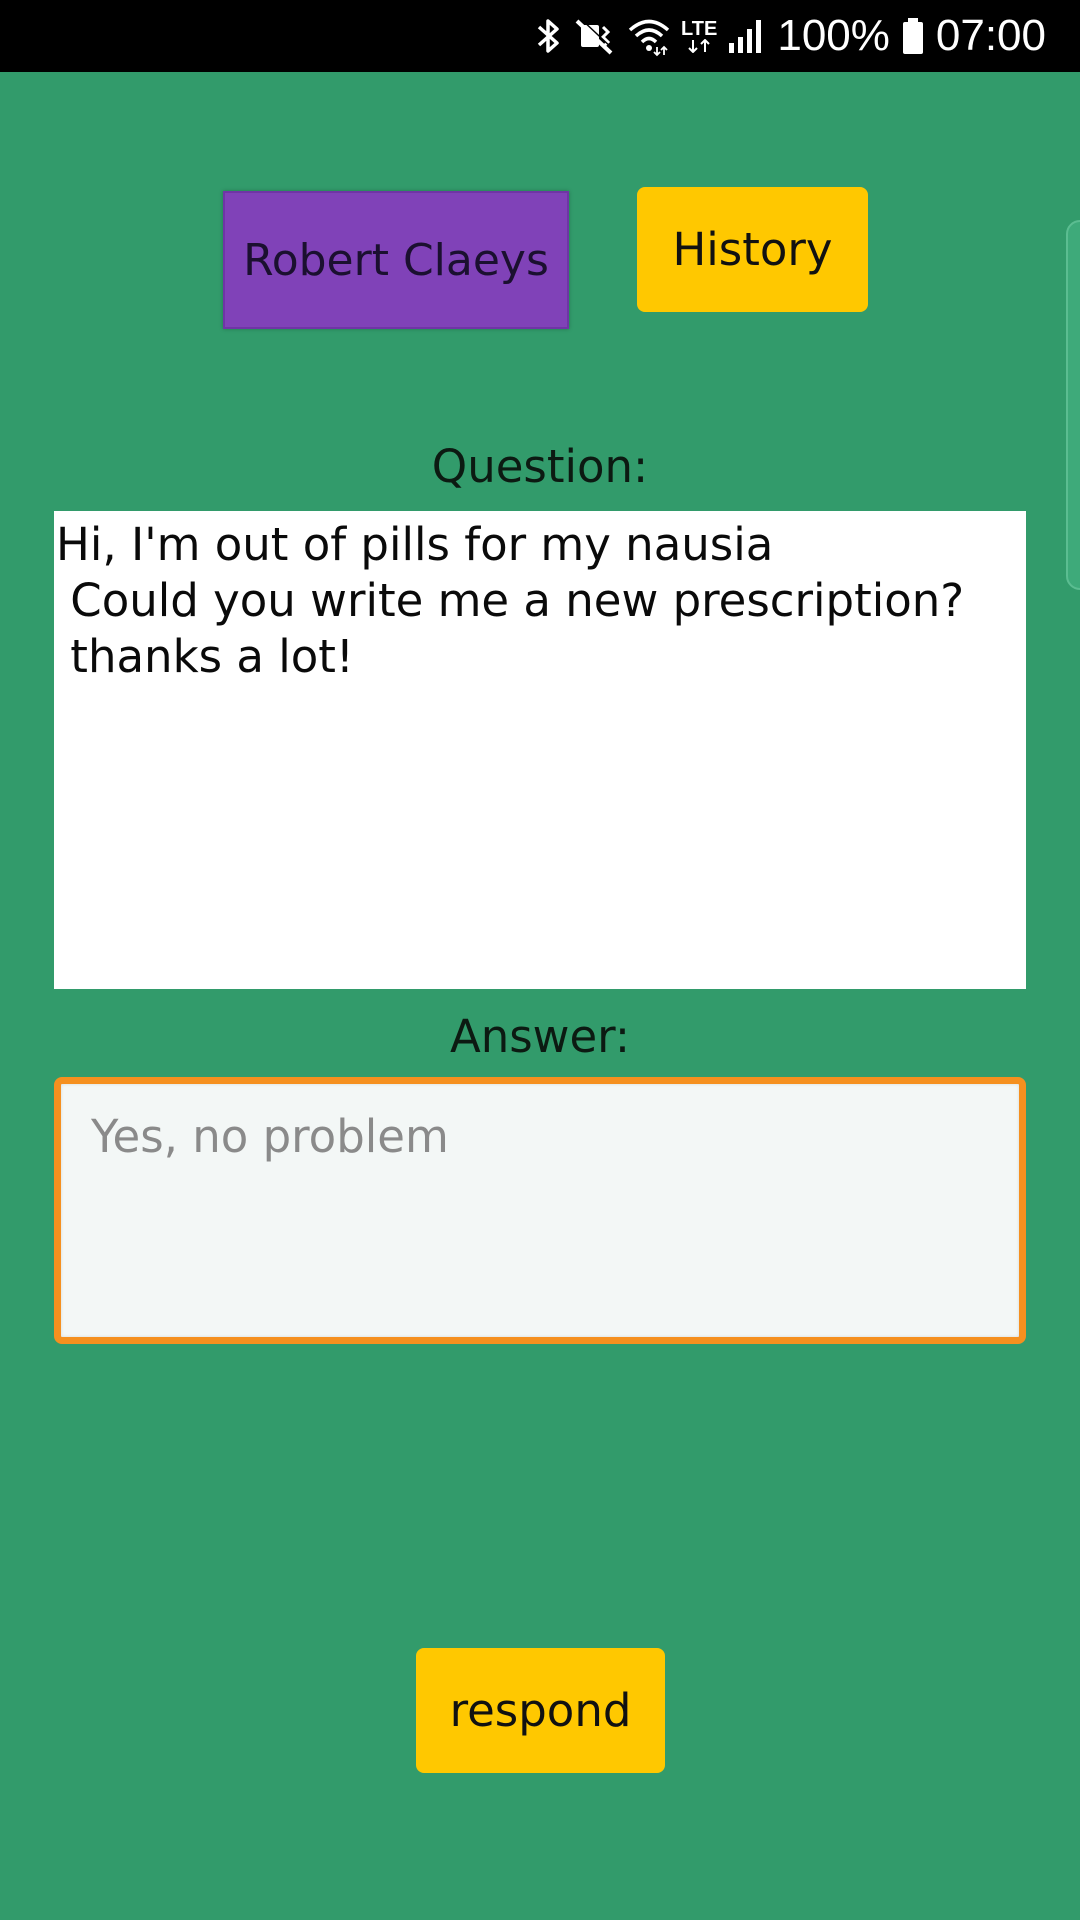 The image size is (1080, 1920). What do you see at coordinates (549, 36) in the screenshot?
I see `bluetooth-icon` at bounding box center [549, 36].